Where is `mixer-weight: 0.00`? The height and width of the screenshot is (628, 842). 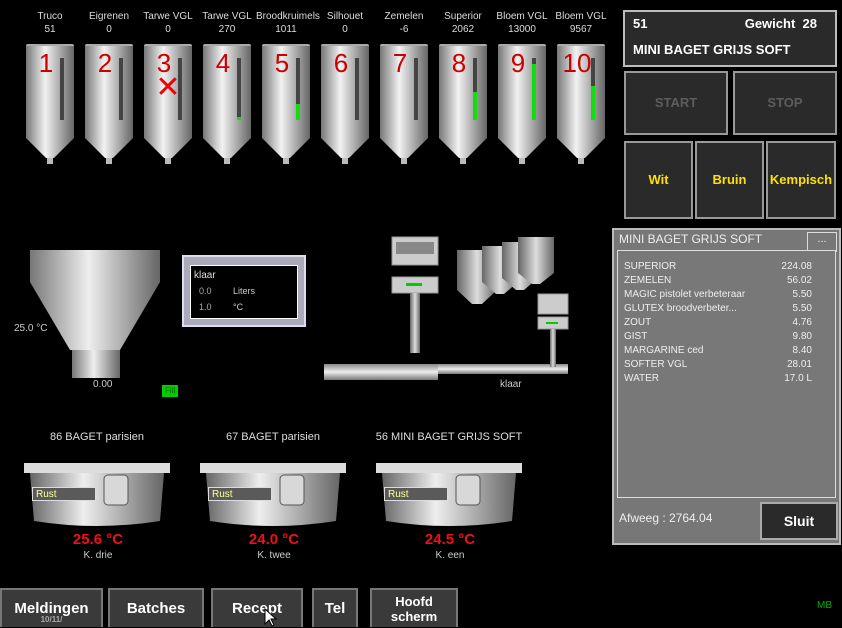
mixer-weight: 0.00 is located at coordinates (103, 384).